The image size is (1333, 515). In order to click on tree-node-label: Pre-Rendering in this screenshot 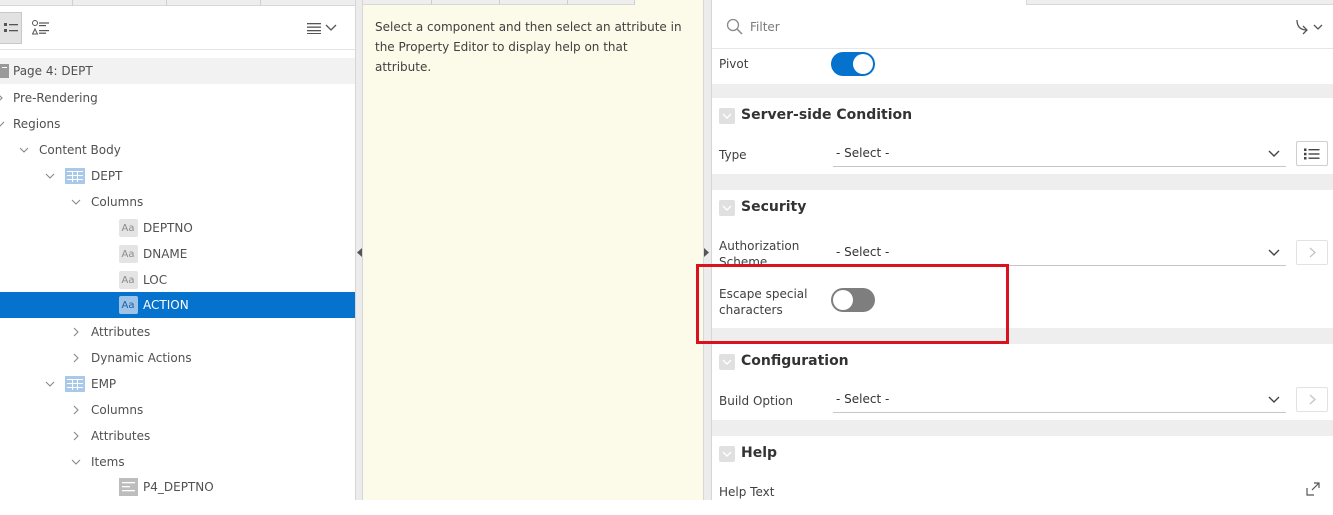, I will do `click(55, 98)`.